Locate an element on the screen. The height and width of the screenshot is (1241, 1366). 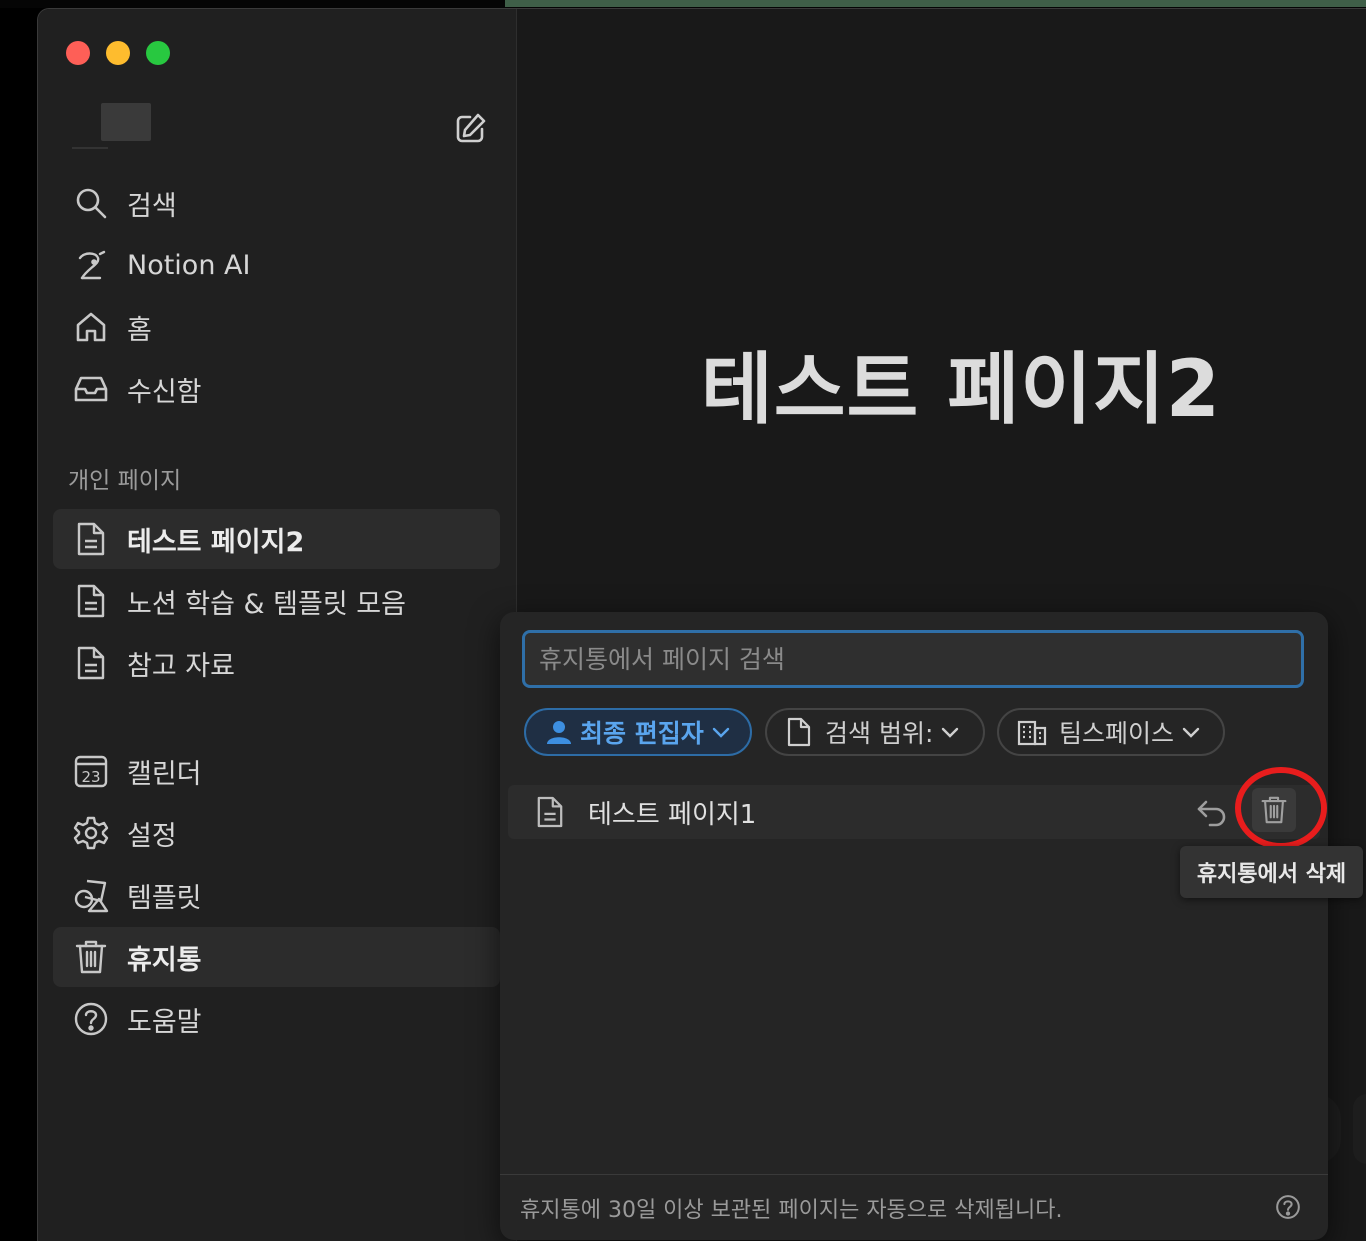
minimize-window-button is located at coordinates (118, 53).